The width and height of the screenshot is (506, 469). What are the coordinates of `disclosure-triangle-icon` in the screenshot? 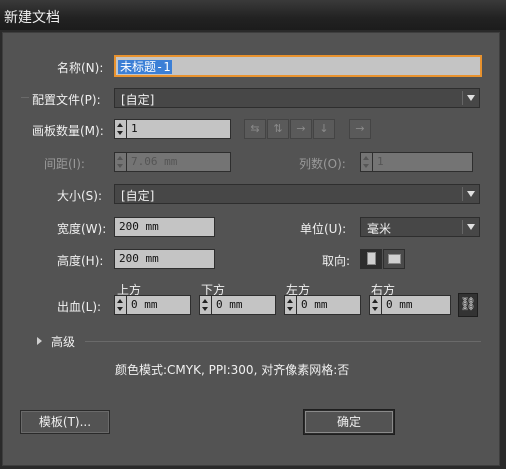 It's located at (39, 341).